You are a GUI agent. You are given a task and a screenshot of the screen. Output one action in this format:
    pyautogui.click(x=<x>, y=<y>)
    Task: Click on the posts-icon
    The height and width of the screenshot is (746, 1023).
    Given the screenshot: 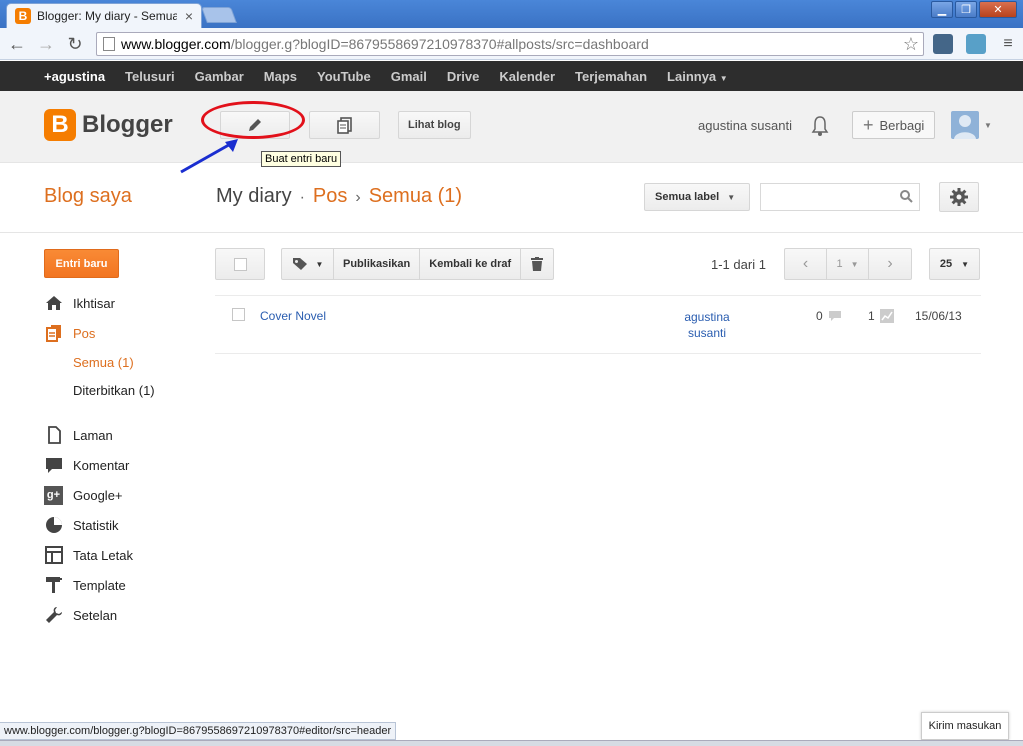 What is the action you would take?
    pyautogui.click(x=53, y=333)
    